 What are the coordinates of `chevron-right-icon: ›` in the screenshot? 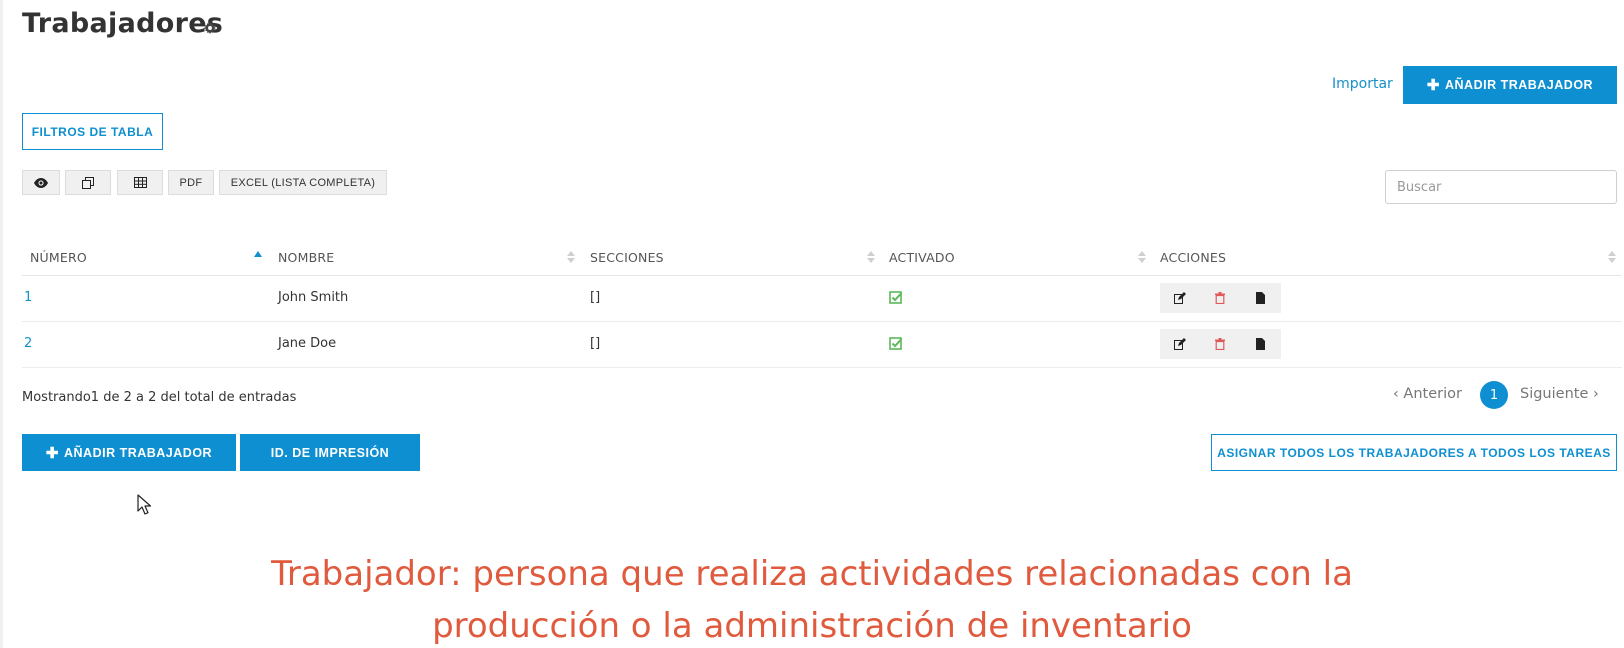 It's located at (1595, 394).